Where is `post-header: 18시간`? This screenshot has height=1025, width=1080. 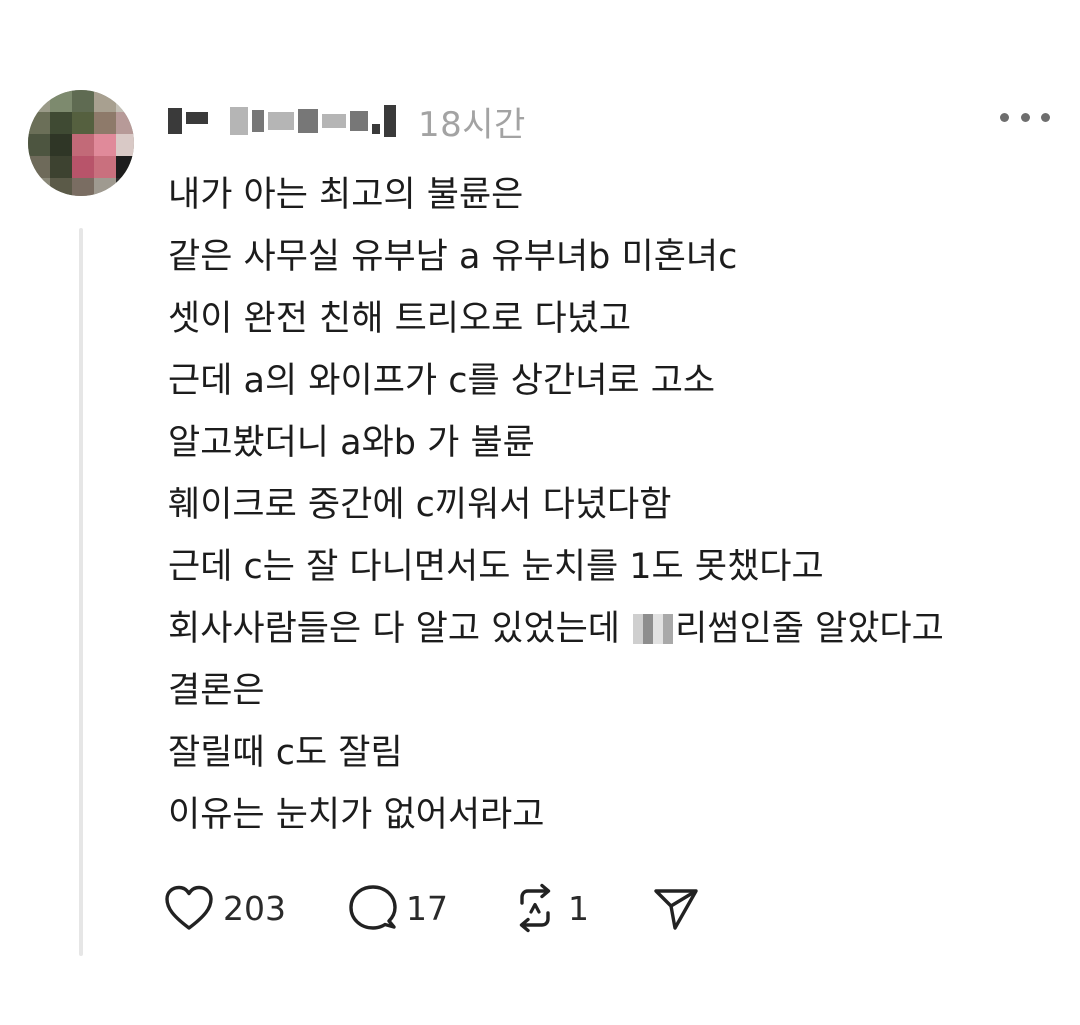 post-header: 18시간 is located at coordinates (347, 121).